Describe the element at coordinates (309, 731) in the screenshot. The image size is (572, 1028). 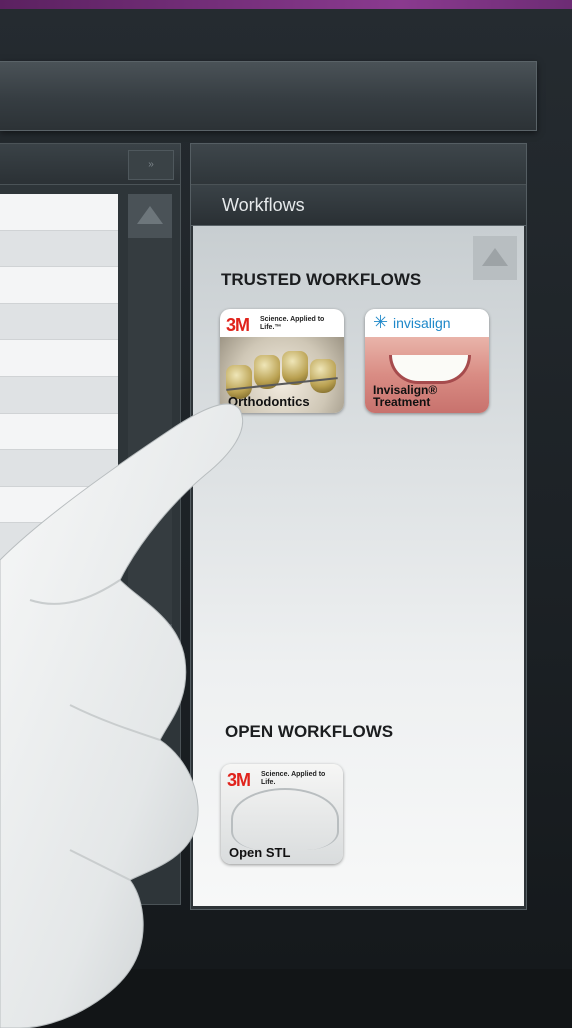
I see `open-workflows-heading: OPEN WORKFLOWS` at that location.